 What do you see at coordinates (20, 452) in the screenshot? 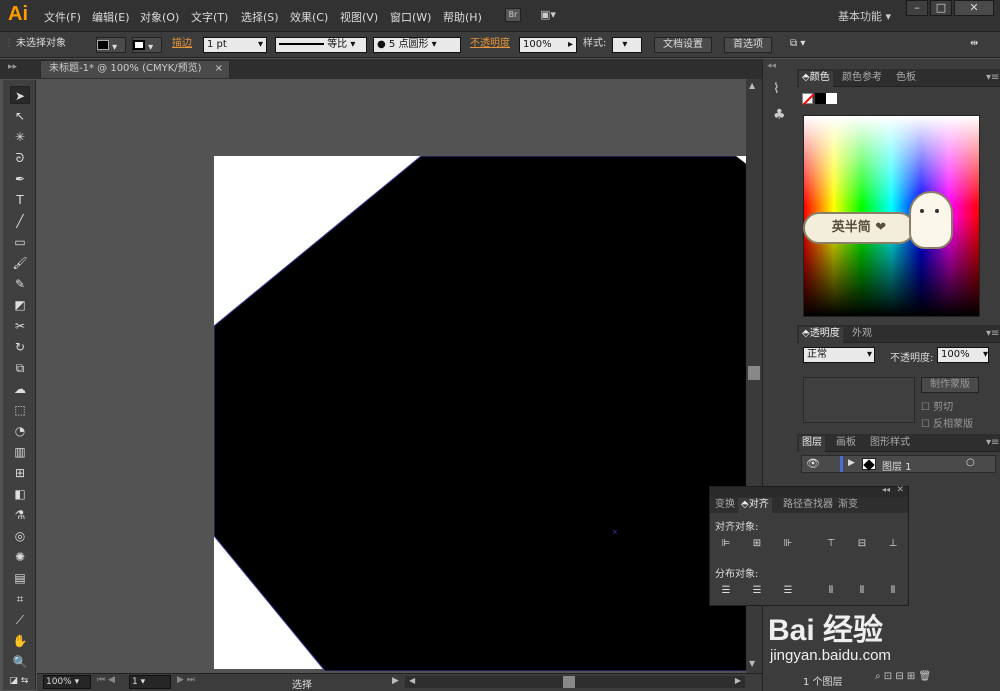
I see `perspective-grid-tool-icon: ▥` at bounding box center [20, 452].